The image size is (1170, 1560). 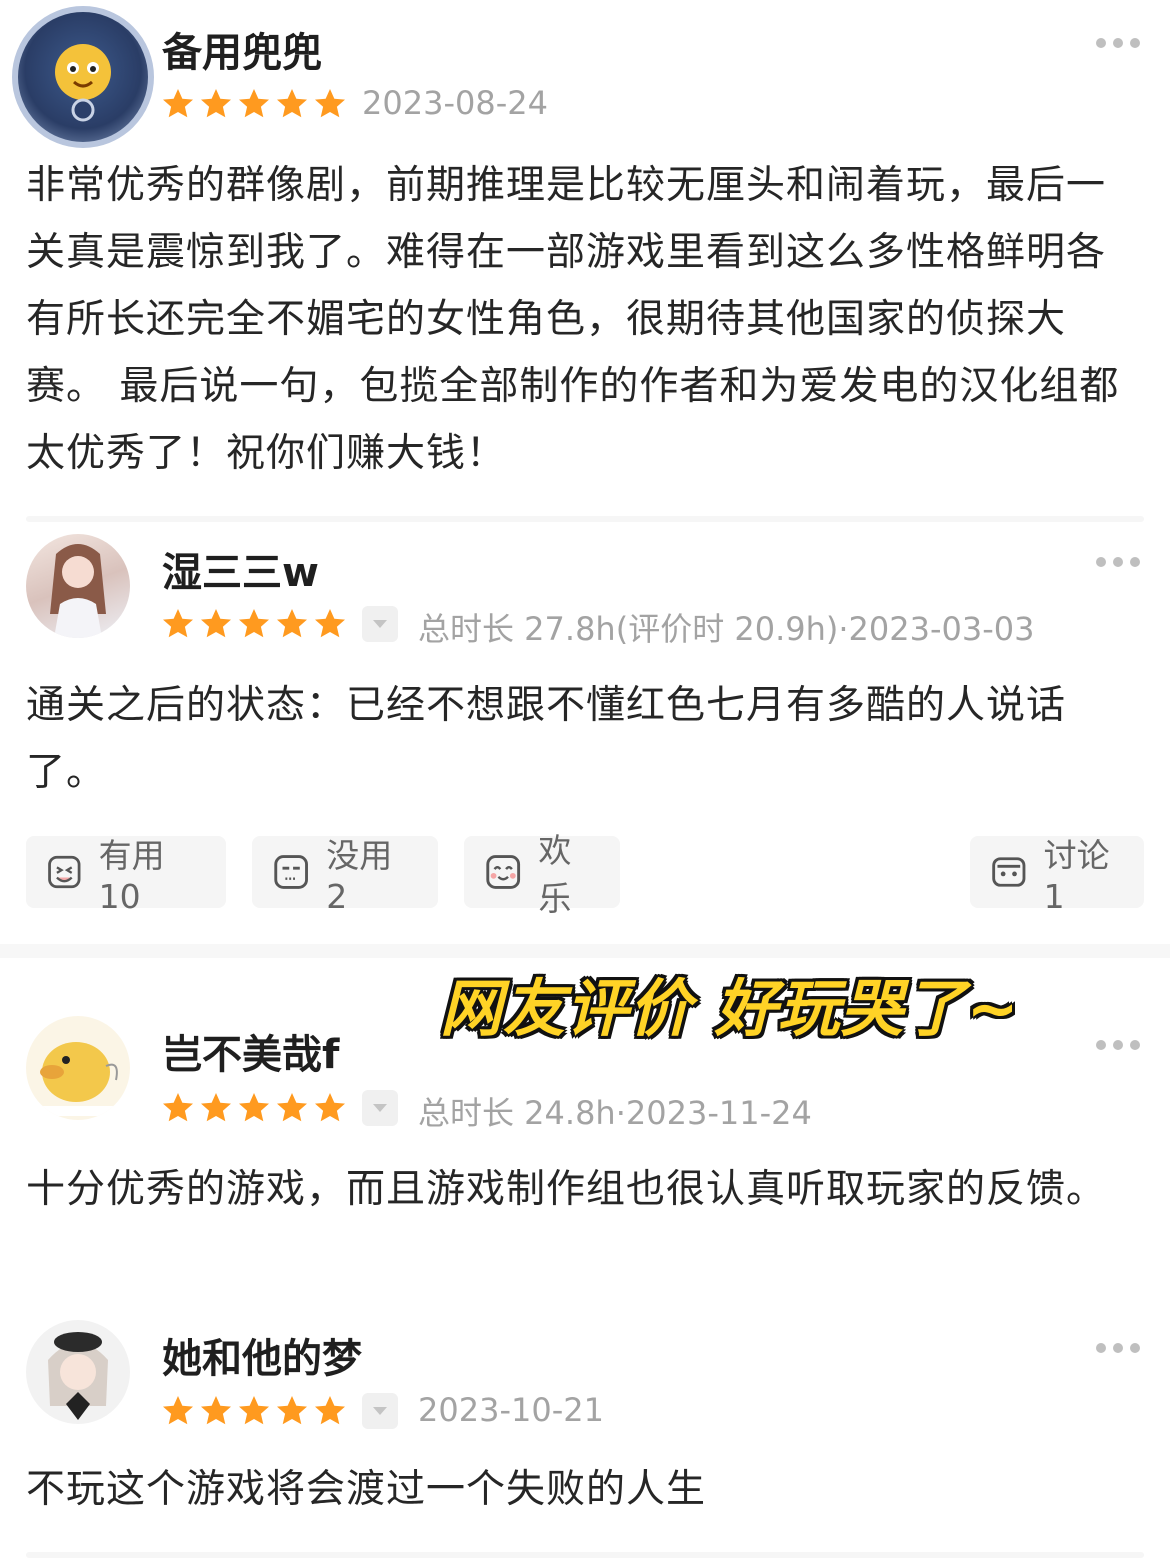 What do you see at coordinates (555, 874) in the screenshot?
I see `funny-label: 欢乐` at bounding box center [555, 874].